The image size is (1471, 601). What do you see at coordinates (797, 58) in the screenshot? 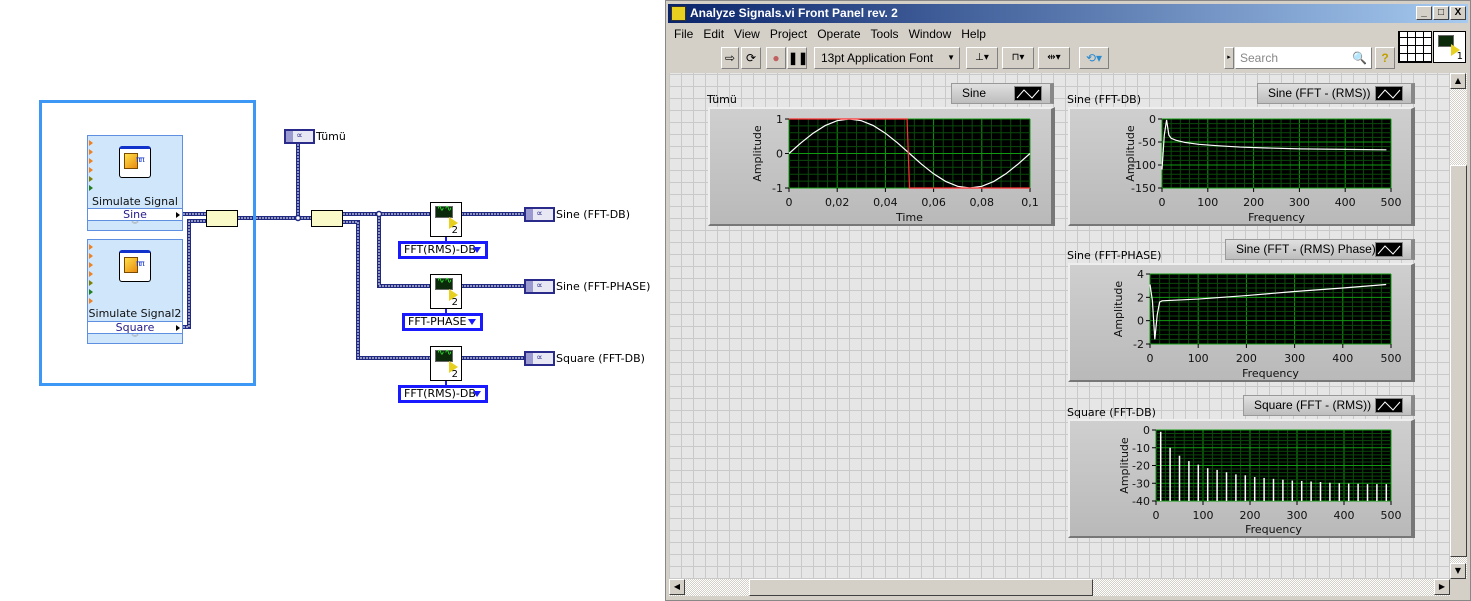
I see `pause-icon: ❚❚` at bounding box center [797, 58].